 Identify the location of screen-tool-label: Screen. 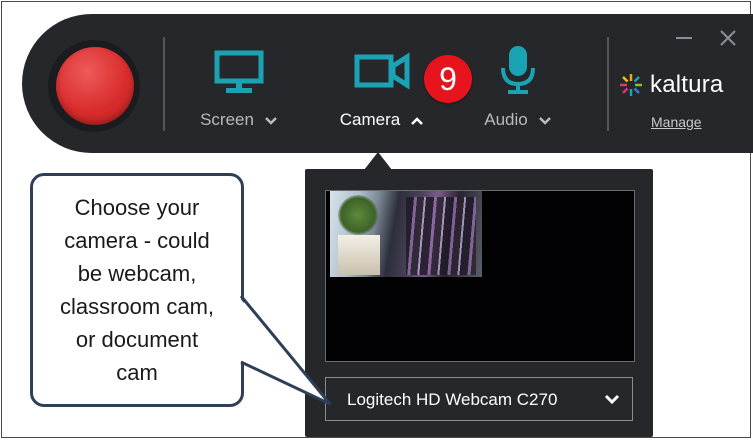
(227, 119).